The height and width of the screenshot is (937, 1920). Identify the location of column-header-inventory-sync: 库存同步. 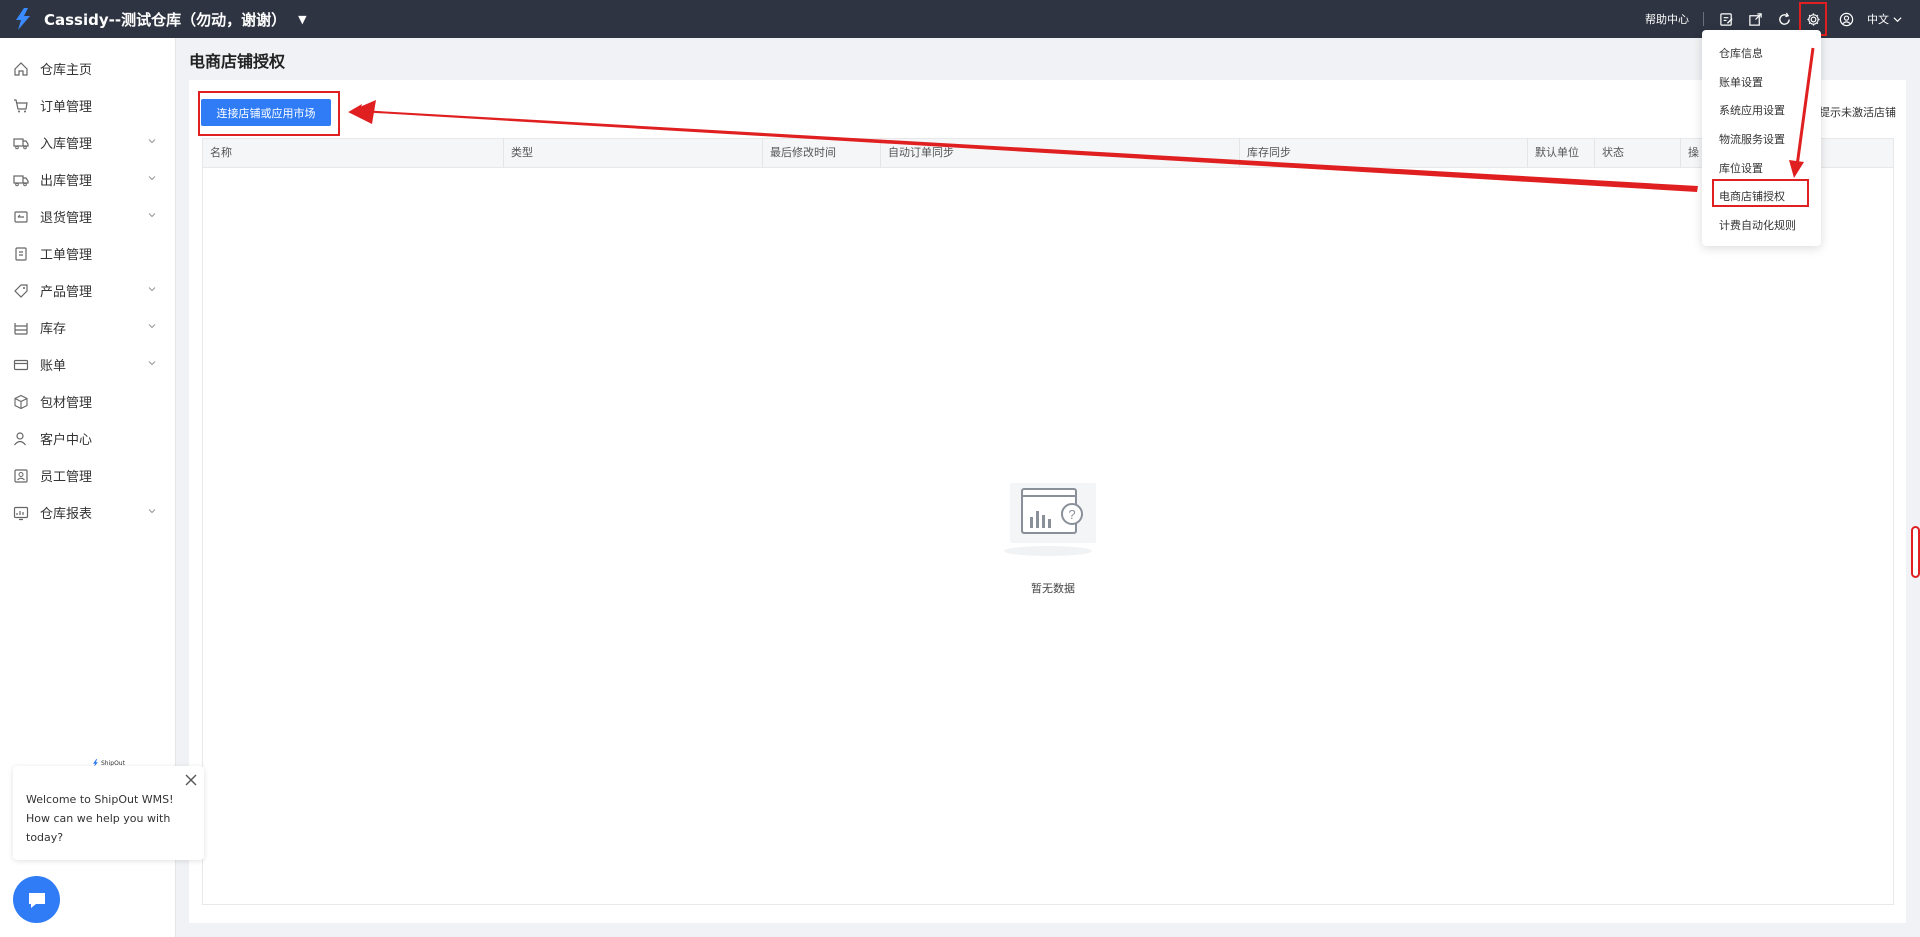
(1384, 153).